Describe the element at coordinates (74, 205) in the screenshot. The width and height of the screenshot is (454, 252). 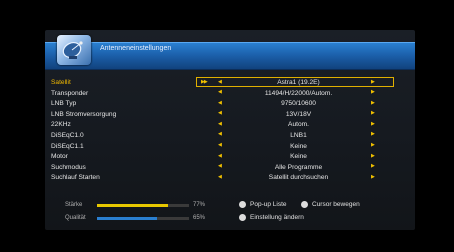
I see `strength-label: Stärke` at that location.